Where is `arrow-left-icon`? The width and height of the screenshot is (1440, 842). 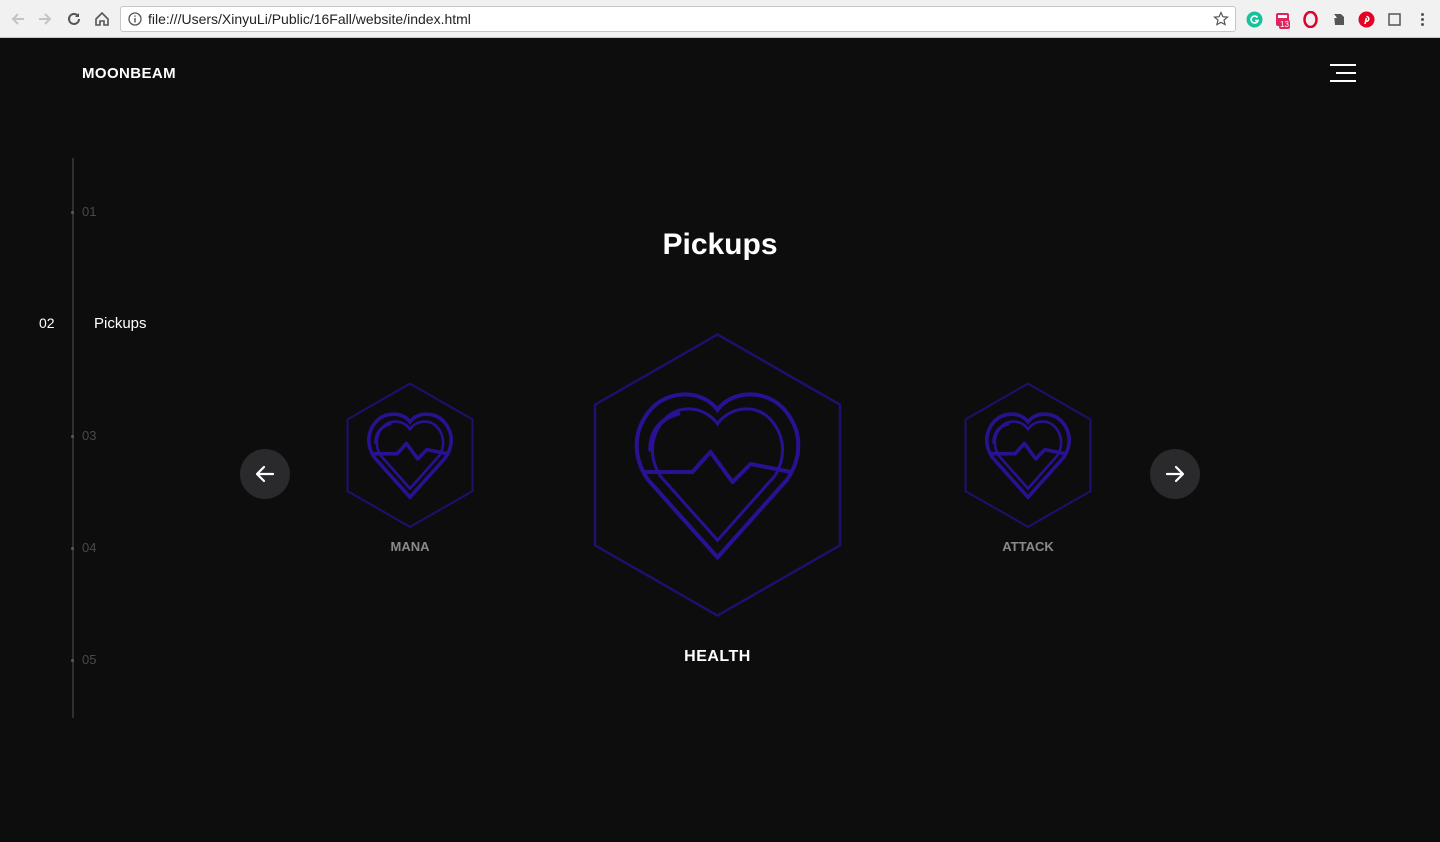 arrow-left-icon is located at coordinates (265, 474).